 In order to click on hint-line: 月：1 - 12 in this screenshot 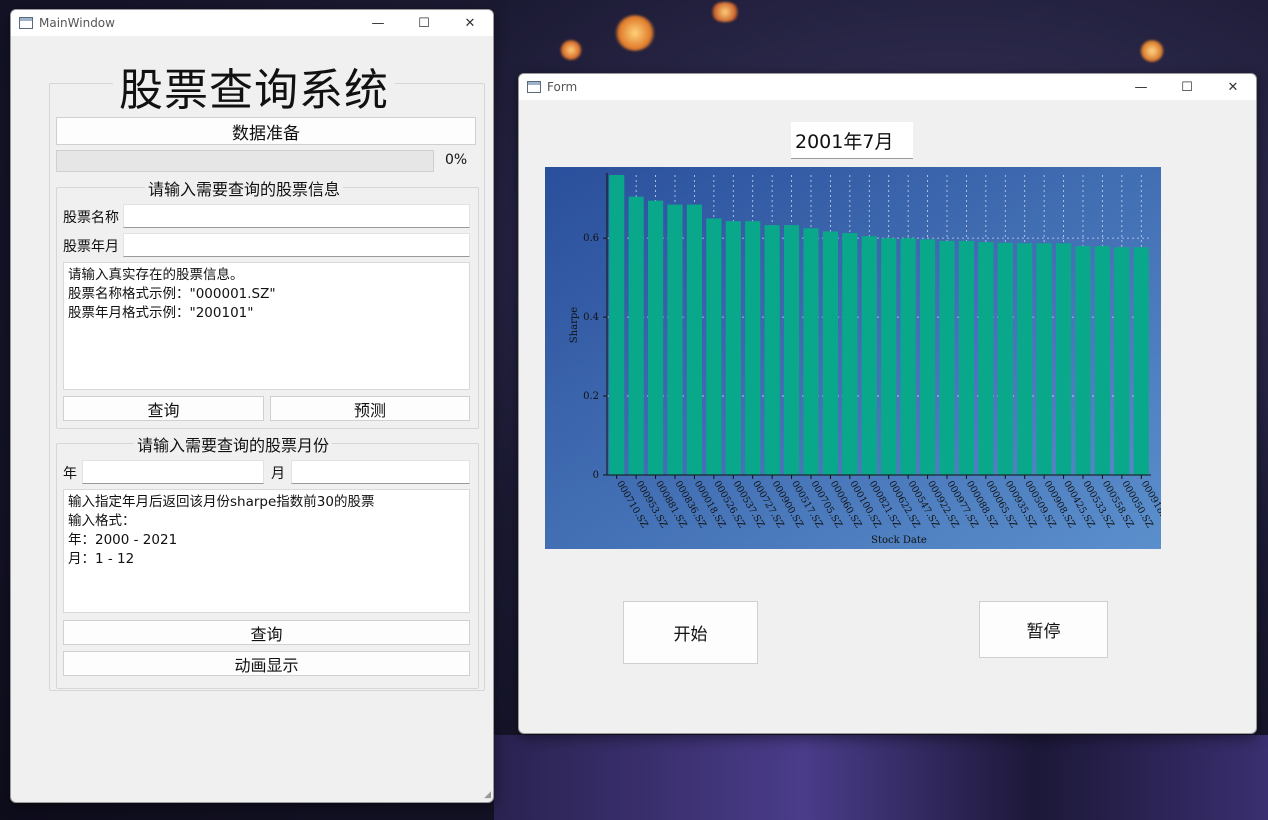, I will do `click(101, 559)`.